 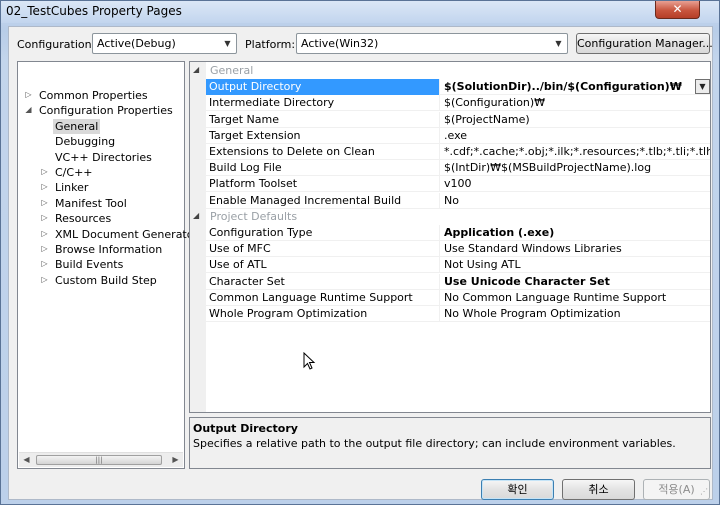 What do you see at coordinates (126, 234) in the screenshot?
I see `tree-item-label: XML Document Generator` at bounding box center [126, 234].